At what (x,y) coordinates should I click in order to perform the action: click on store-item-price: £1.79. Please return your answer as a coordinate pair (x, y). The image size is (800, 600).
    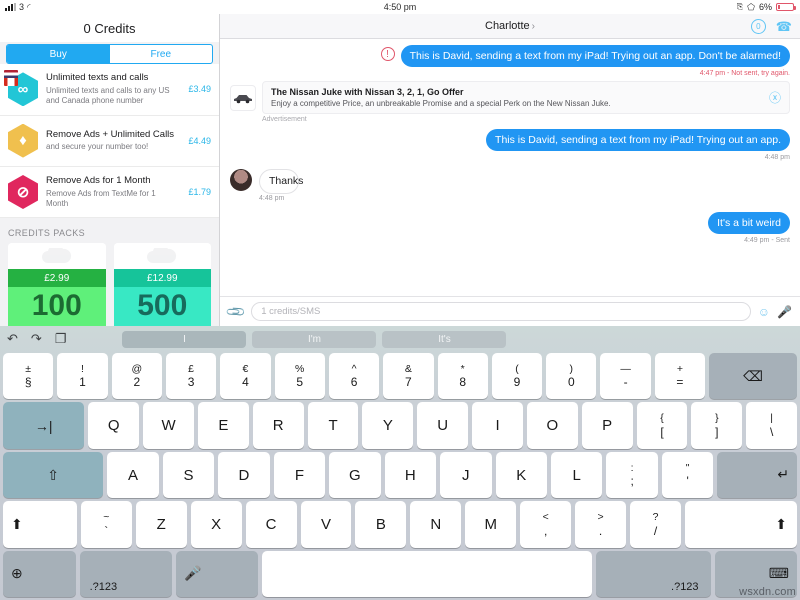
    Looking at the image, I should click on (197, 192).